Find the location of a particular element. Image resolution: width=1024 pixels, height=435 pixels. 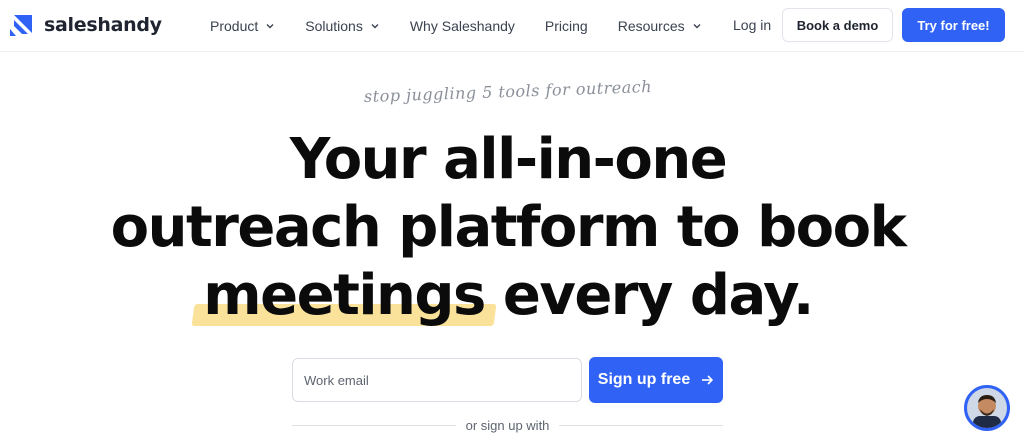

highlight-text: meetings is located at coordinates (344, 295).